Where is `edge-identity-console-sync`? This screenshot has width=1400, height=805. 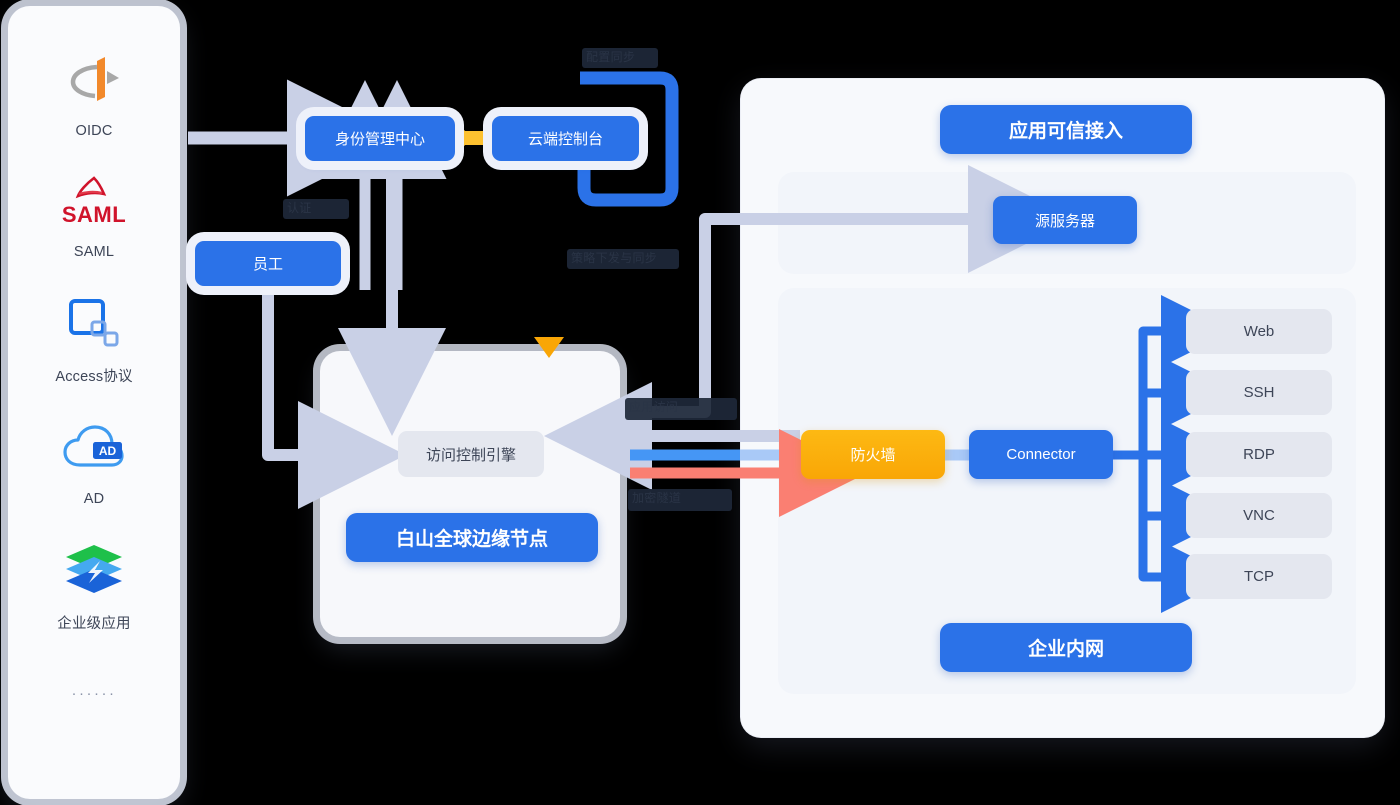 edge-identity-console-sync is located at coordinates (474, 138).